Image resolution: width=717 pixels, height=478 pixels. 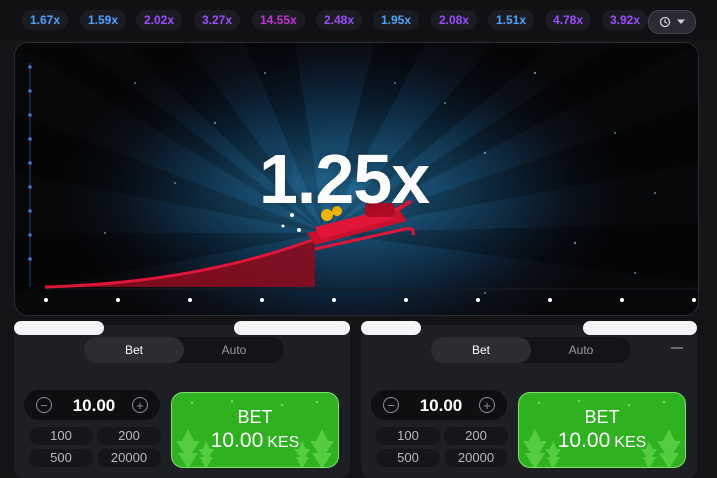 What do you see at coordinates (344, 179) in the screenshot?
I see `current-multiplier: 1.25x` at bounding box center [344, 179].